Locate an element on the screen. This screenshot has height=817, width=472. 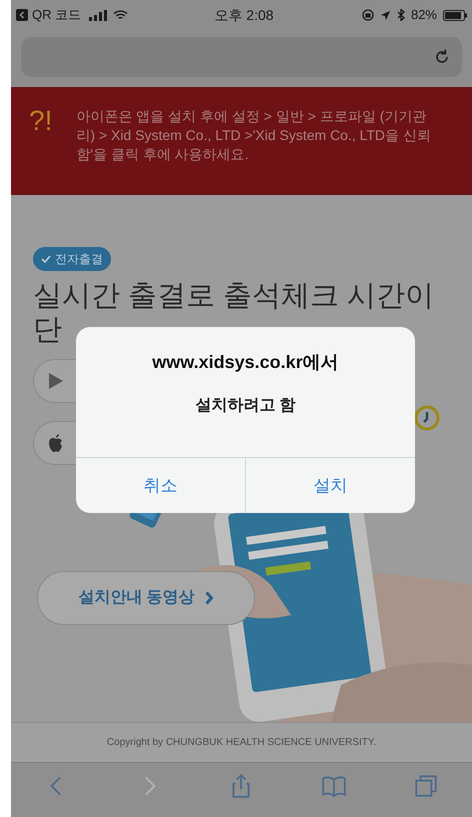
copyright-text: Copyright by CHUNGBUK HEALTH SCIENCE UNIVERSITY. is located at coordinates (241, 743).